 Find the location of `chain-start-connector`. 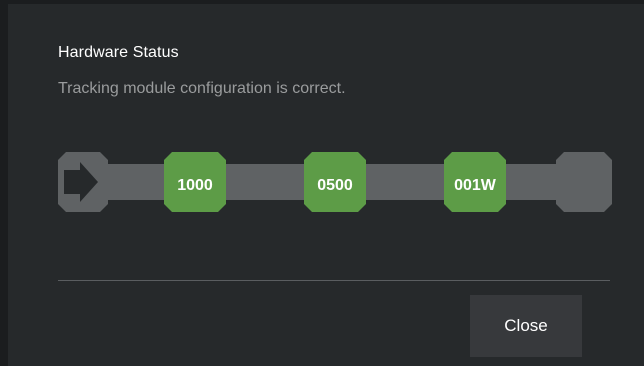

chain-start-connector is located at coordinates (83, 182).